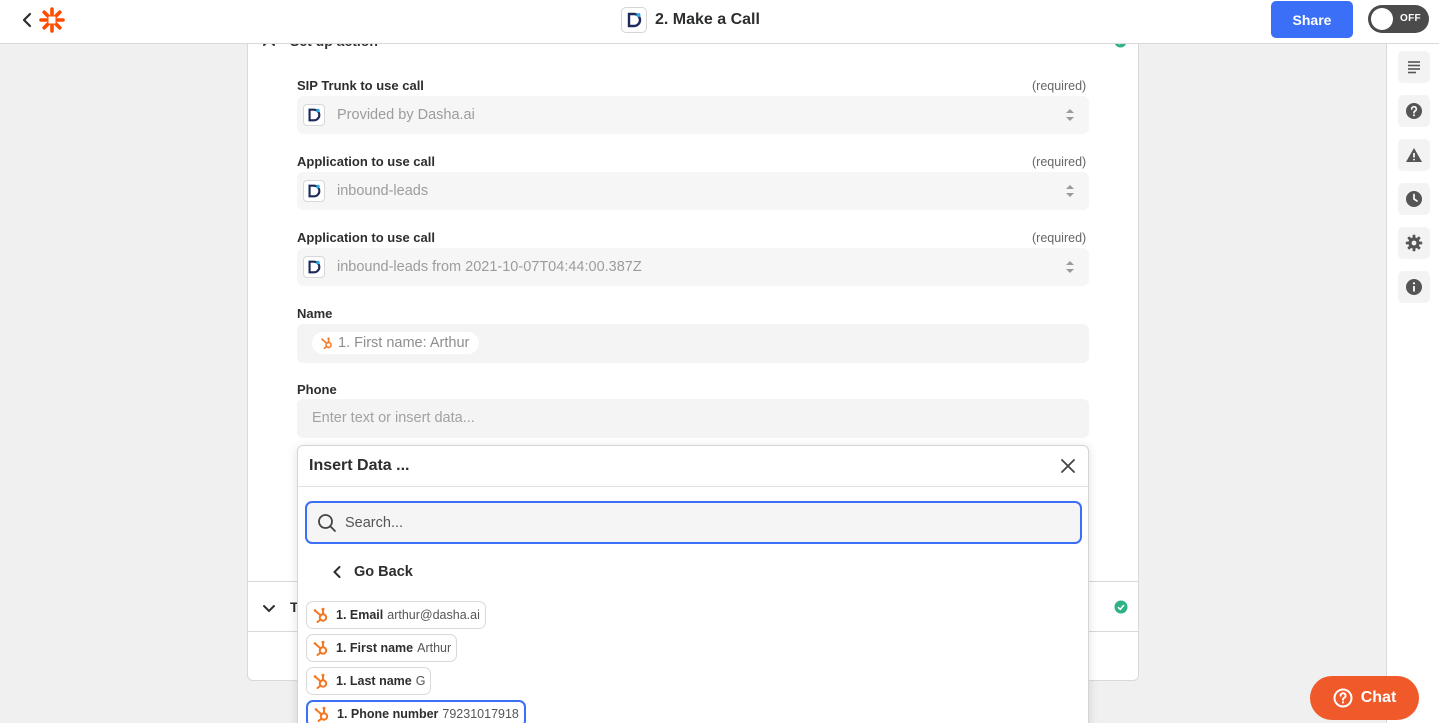 This screenshot has width=1439, height=723. I want to click on data-item-value: 79231017918, so click(480, 714).